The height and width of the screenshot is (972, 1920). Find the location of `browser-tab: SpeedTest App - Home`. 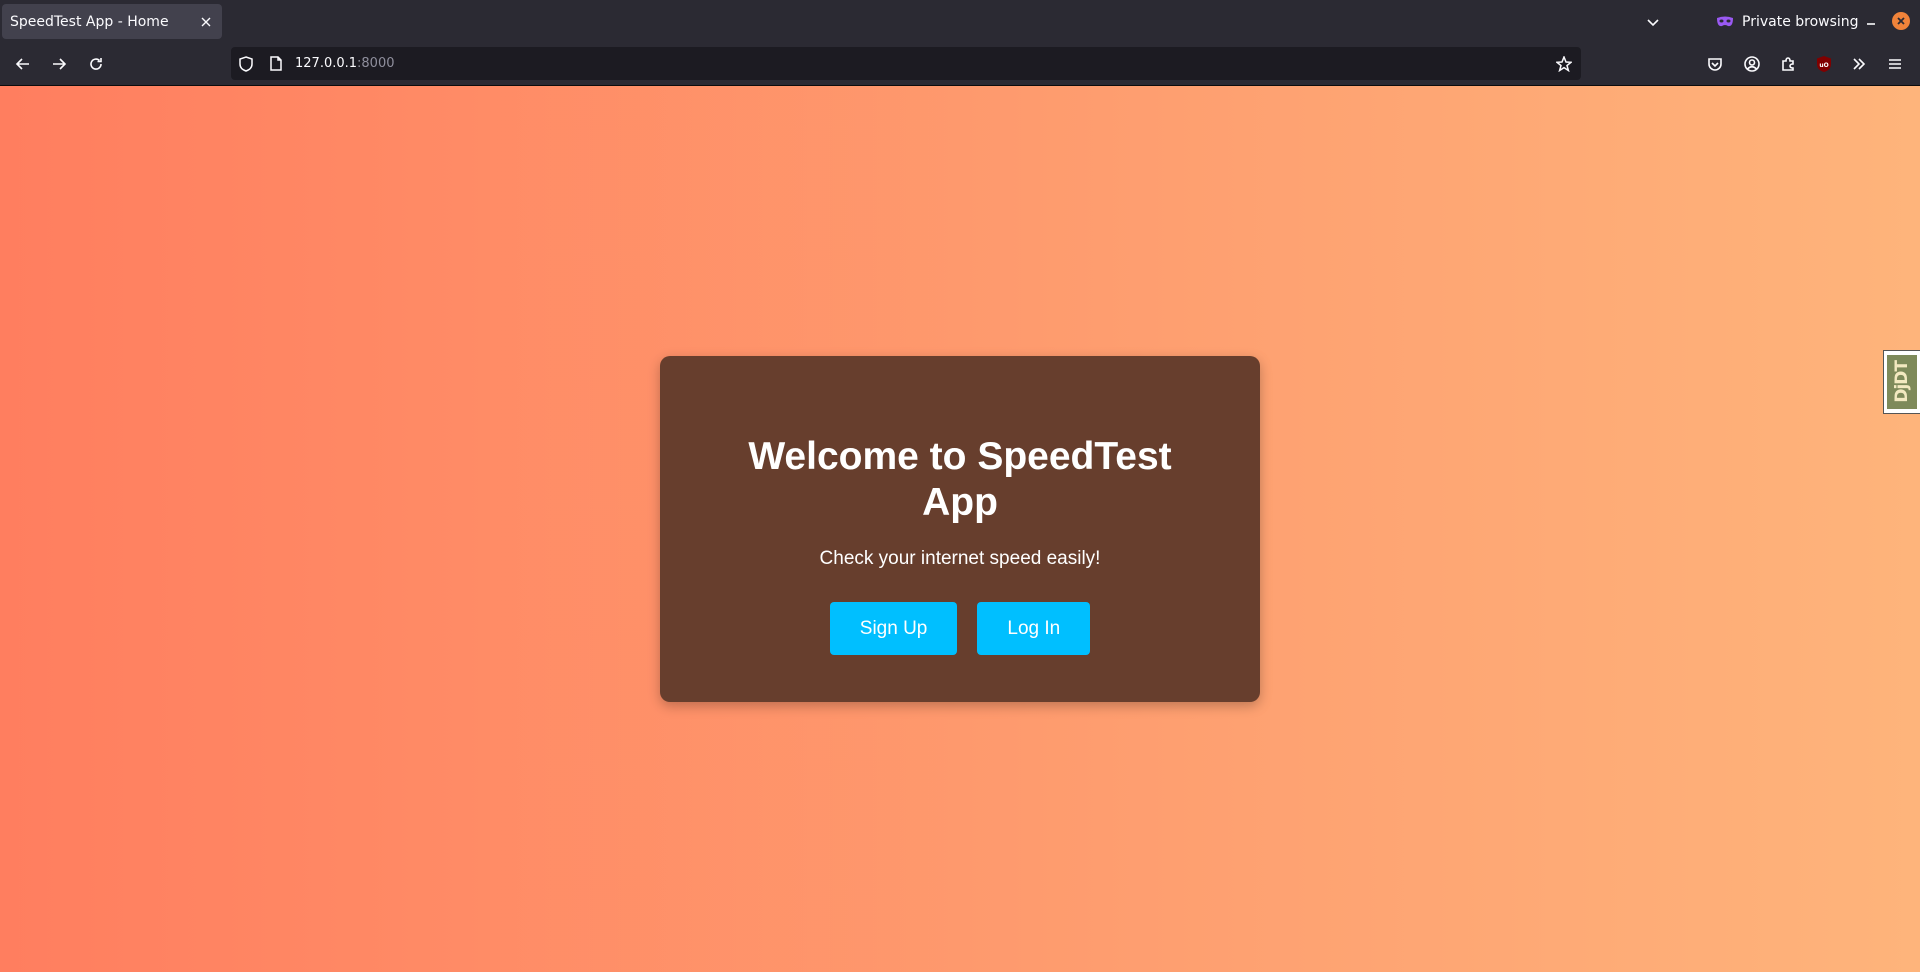

browser-tab: SpeedTest App - Home is located at coordinates (112, 21).